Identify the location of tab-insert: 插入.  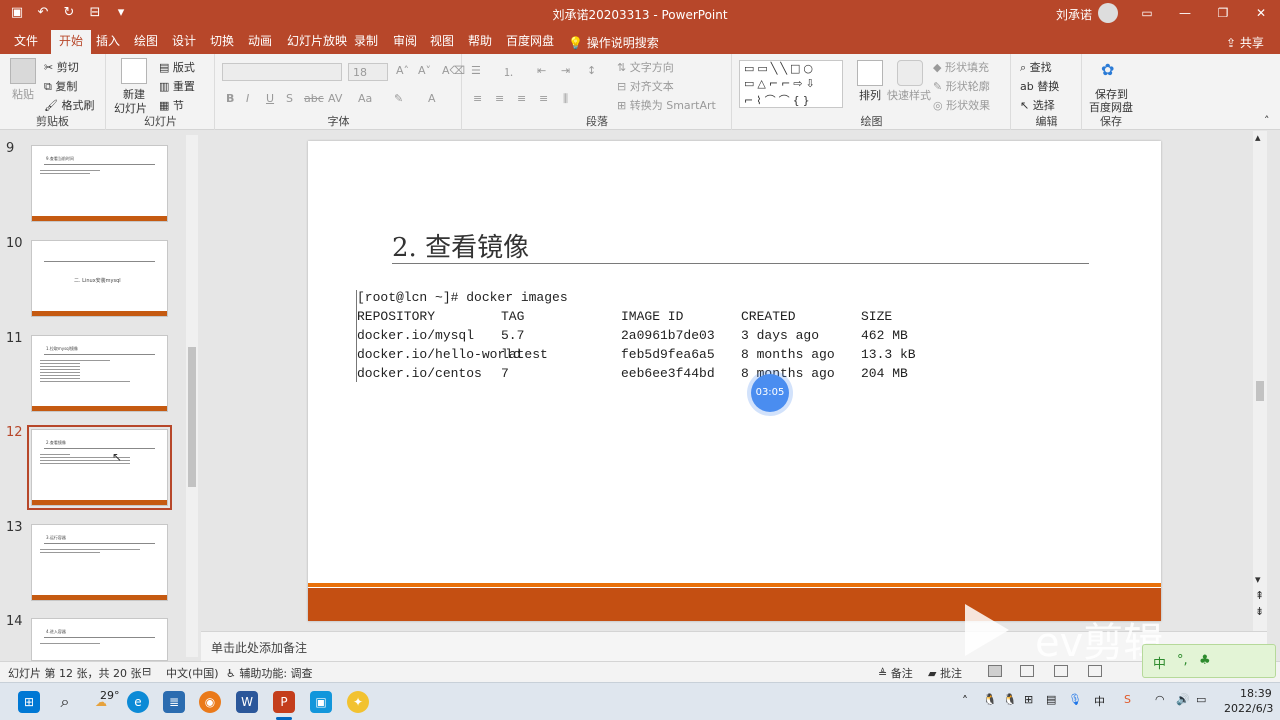
(108, 43).